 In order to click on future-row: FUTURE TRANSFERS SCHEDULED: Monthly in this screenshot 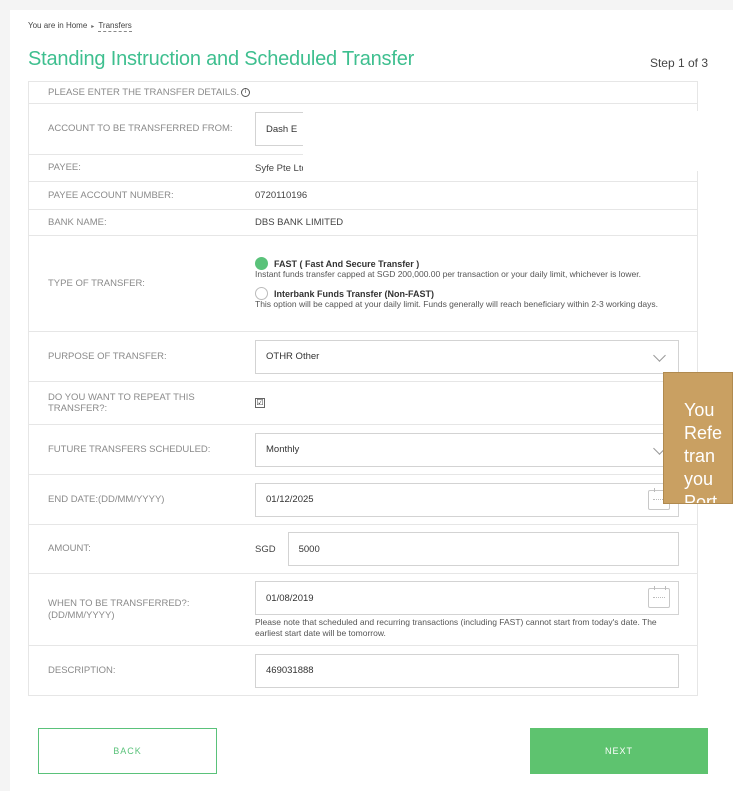, I will do `click(363, 450)`.